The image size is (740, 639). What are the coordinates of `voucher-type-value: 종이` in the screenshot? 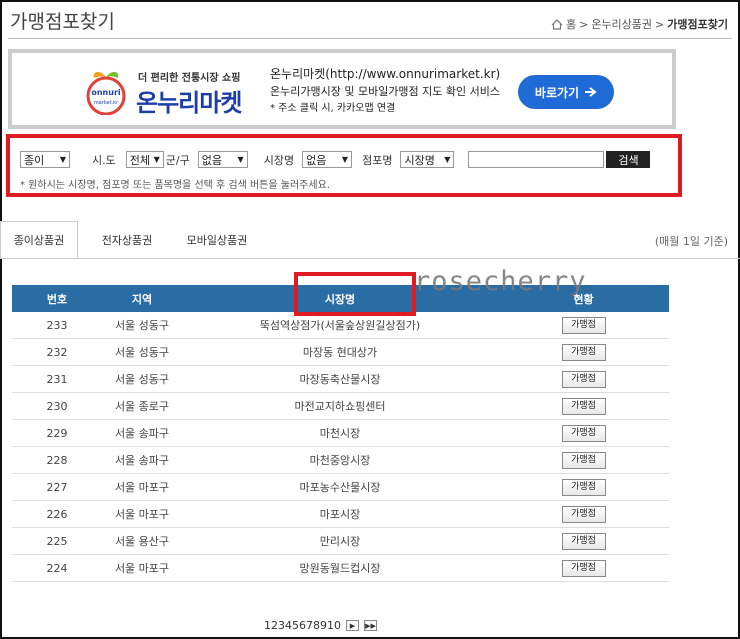 It's located at (34, 160).